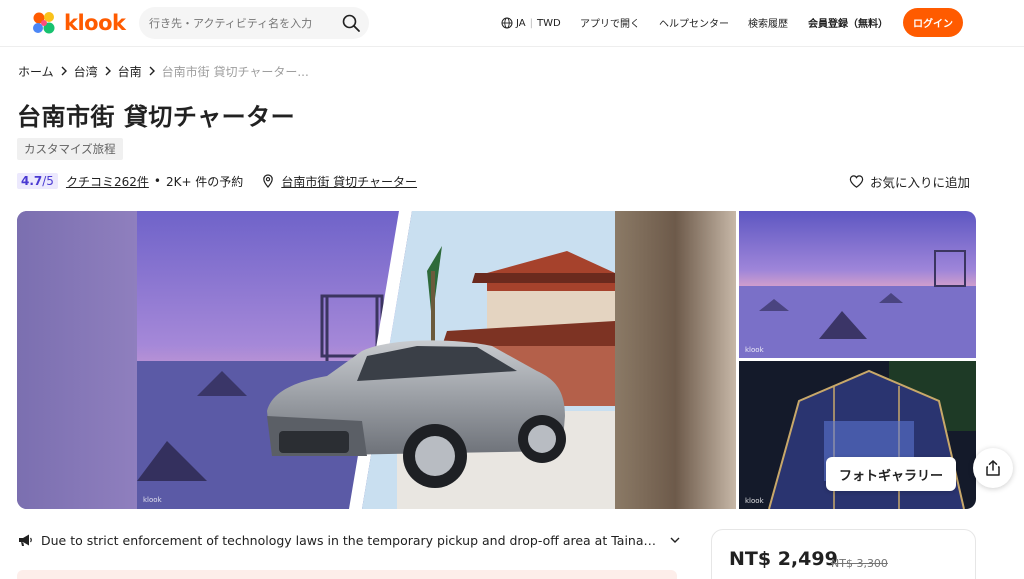 The height and width of the screenshot is (579, 1024). Describe the element at coordinates (244, 23) in the screenshot. I see `search-input` at that location.